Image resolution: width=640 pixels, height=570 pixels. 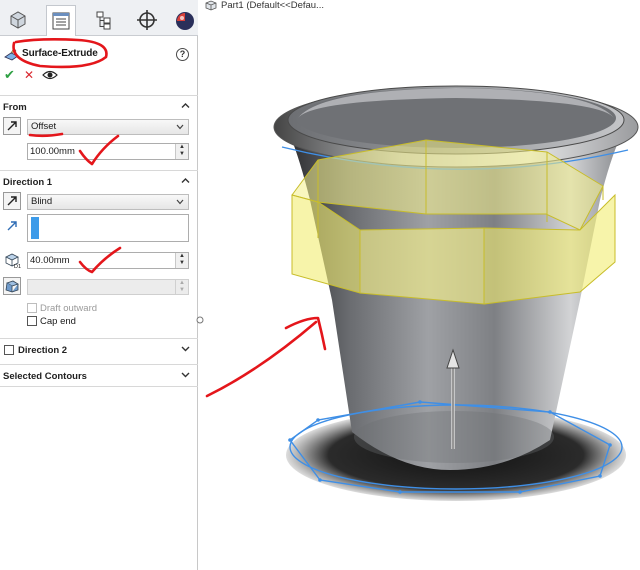 What do you see at coordinates (108, 127) in the screenshot?
I see `from-type-select: Offset` at bounding box center [108, 127].